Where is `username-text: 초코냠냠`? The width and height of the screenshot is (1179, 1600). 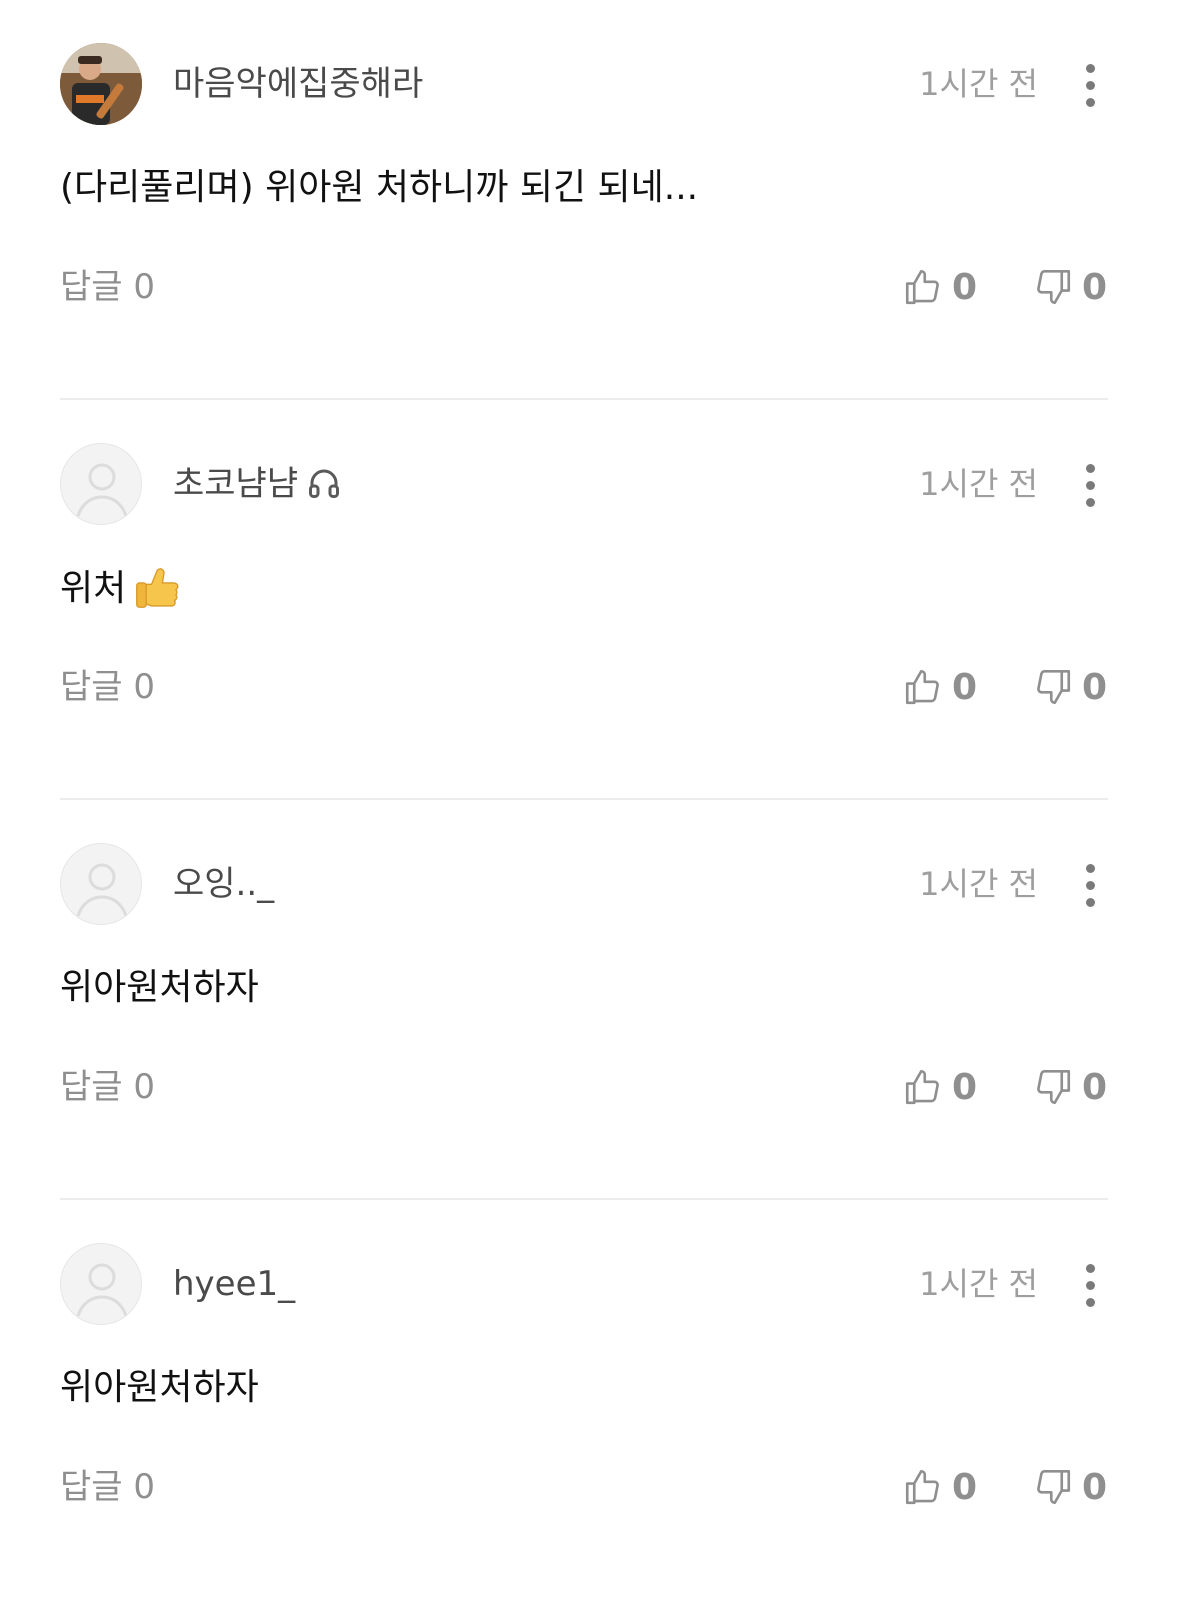
username-text: 초코냠냠 is located at coordinates (236, 484).